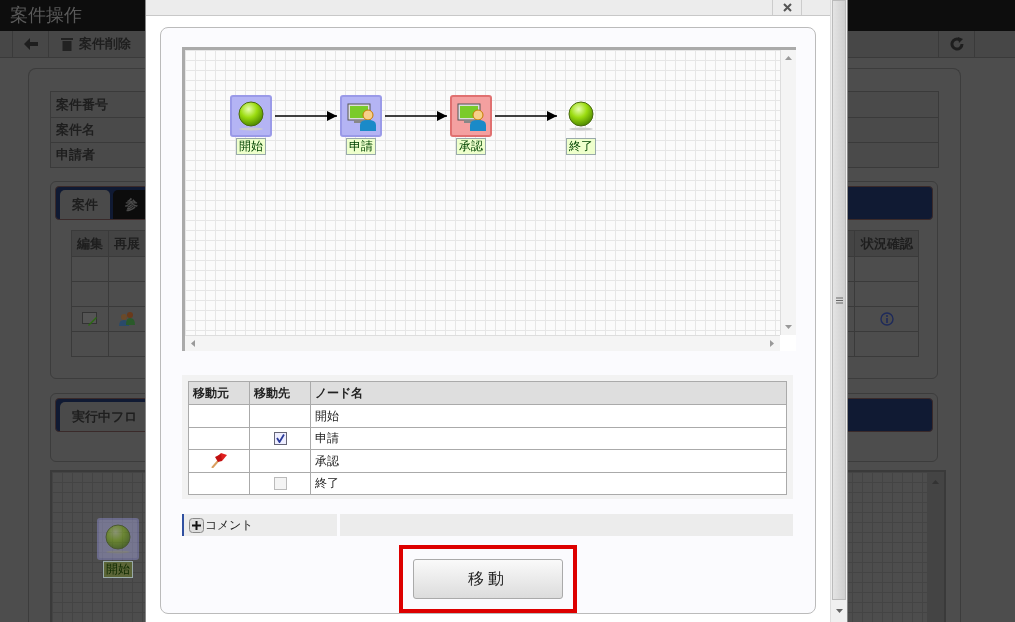 This screenshot has height=622, width=1015. I want to click on node-label: 承認, so click(471, 146).